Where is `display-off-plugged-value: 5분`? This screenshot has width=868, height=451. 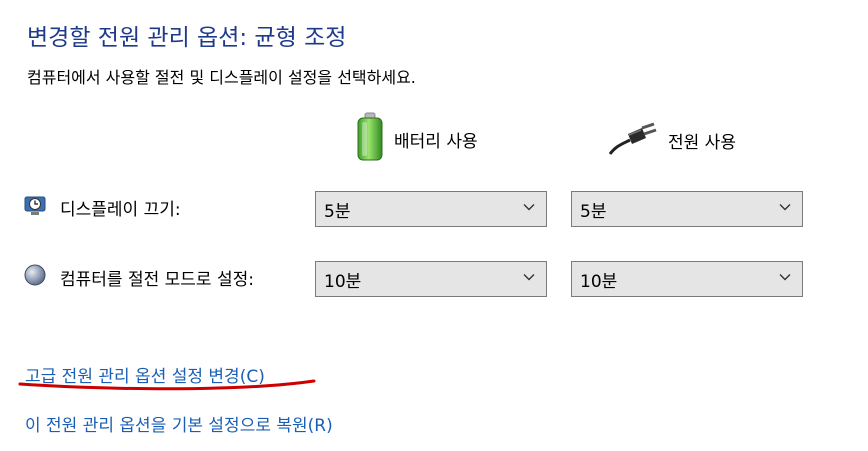
display-off-plugged-value: 5분 is located at coordinates (593, 211).